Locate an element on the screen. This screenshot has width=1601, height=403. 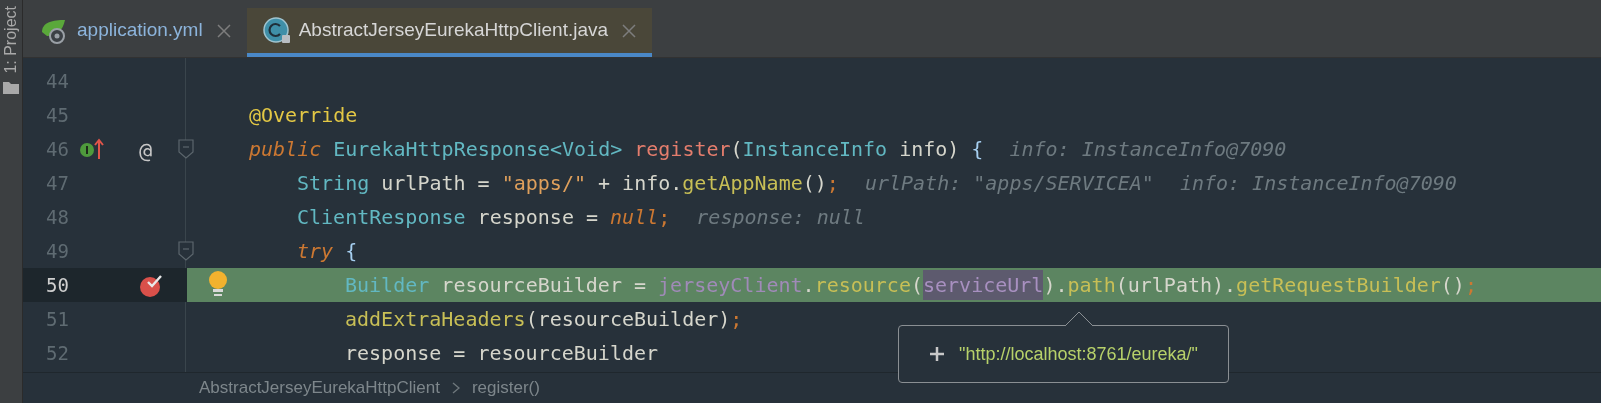
editor-tab: AbstractJerseyEurekaHttpClient.java is located at coordinates (449, 32).